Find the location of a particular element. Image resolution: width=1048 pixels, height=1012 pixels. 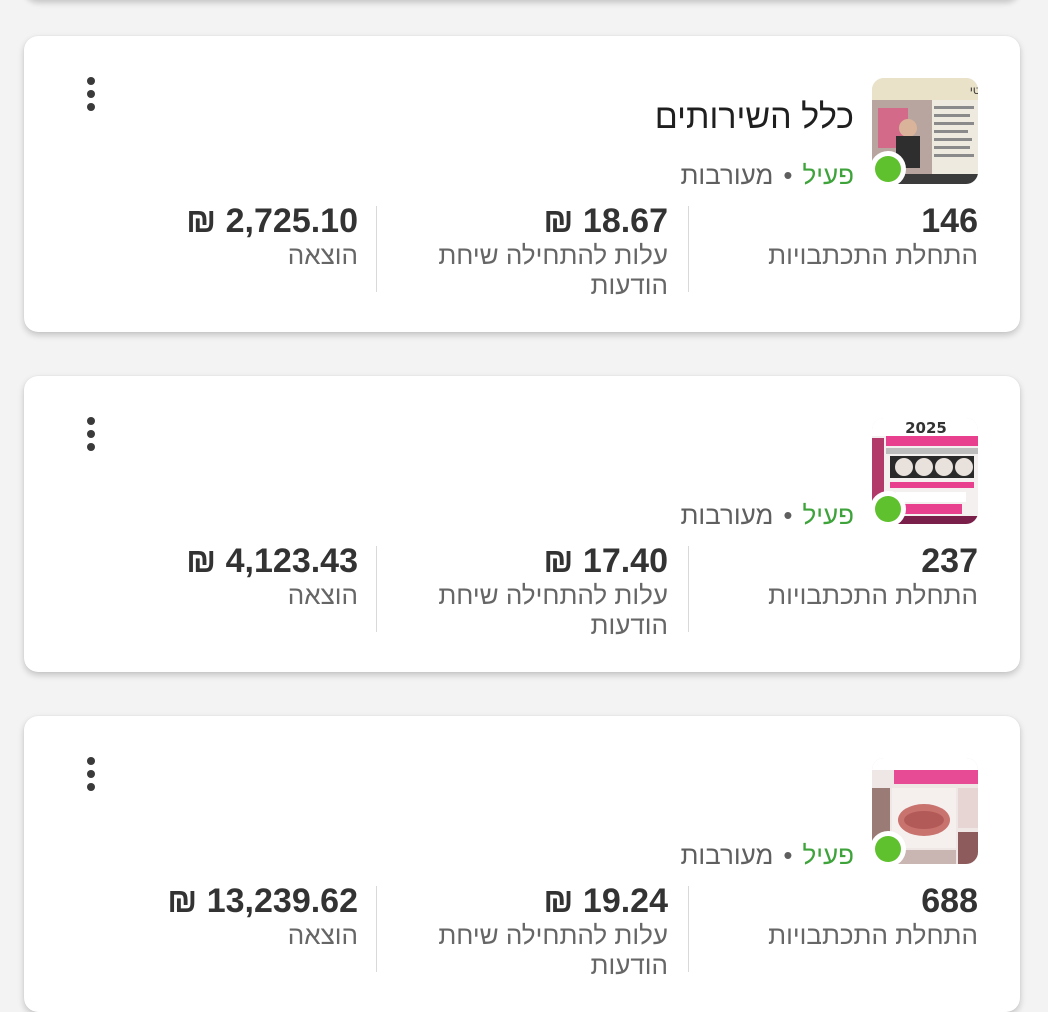

metric-spend: 4,123.43 ₪ הוצאה is located at coordinates (208, 576).